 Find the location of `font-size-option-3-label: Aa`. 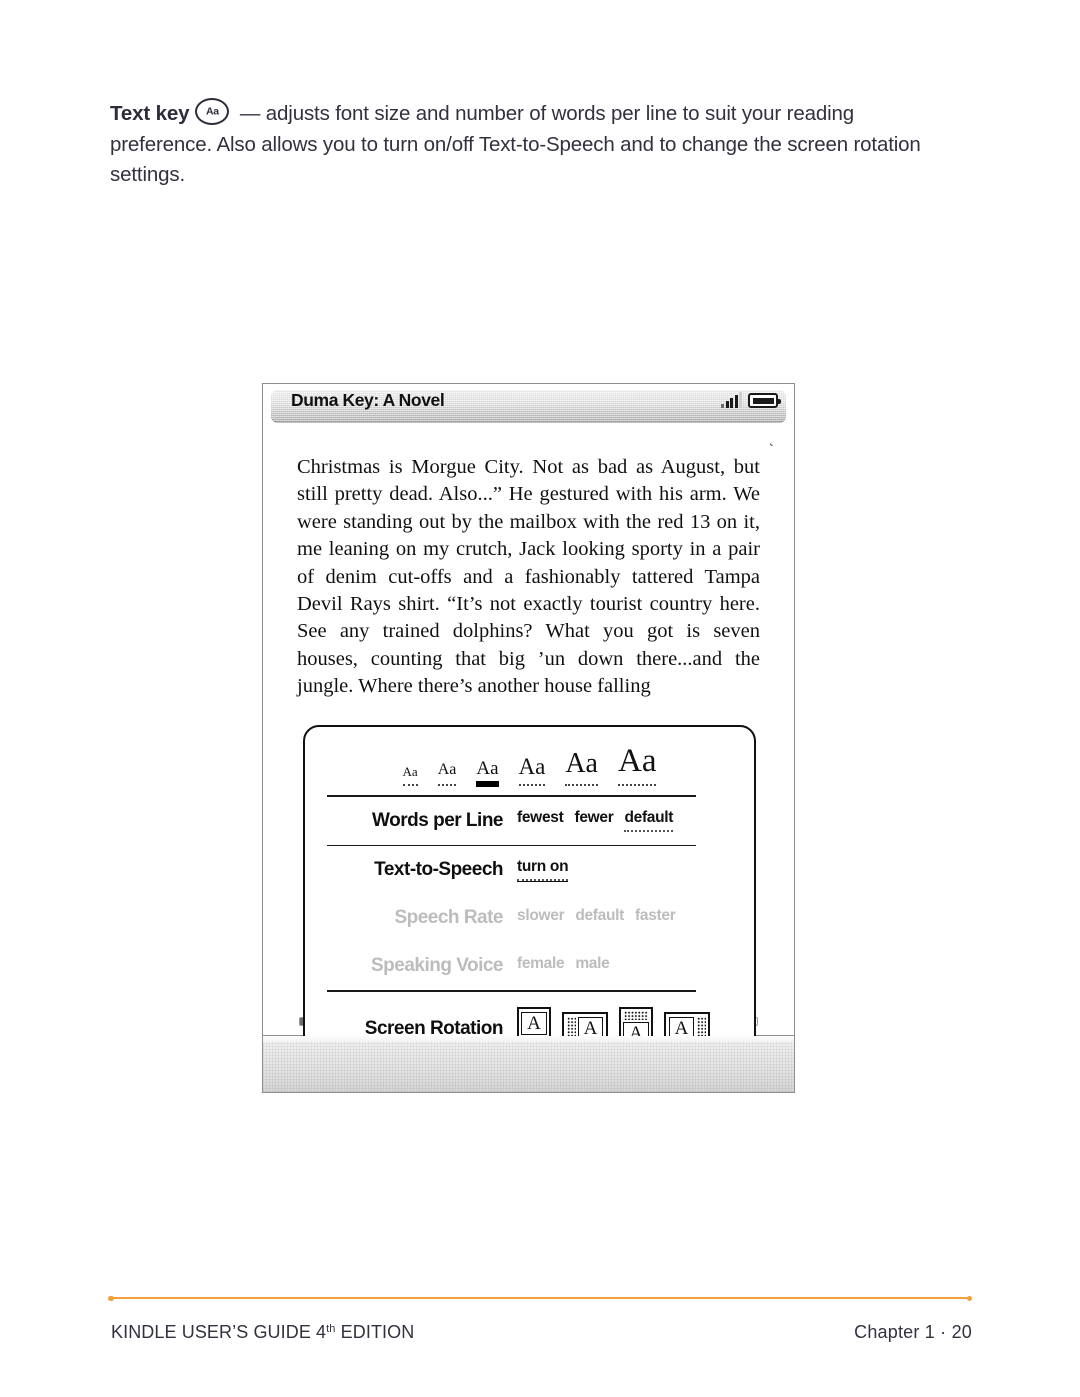

font-size-option-3-label: Aa is located at coordinates (487, 768).